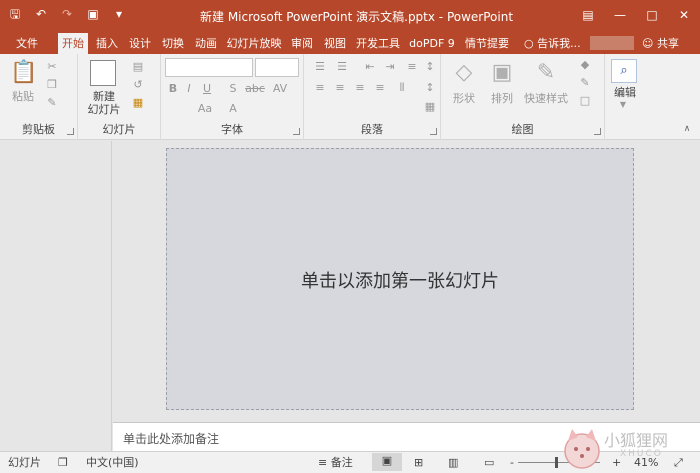 Image resolution: width=700 pixels, height=473 pixels. Describe the element at coordinates (588, 15) in the screenshot. I see `ribbon-display-icon: ▤` at that location.